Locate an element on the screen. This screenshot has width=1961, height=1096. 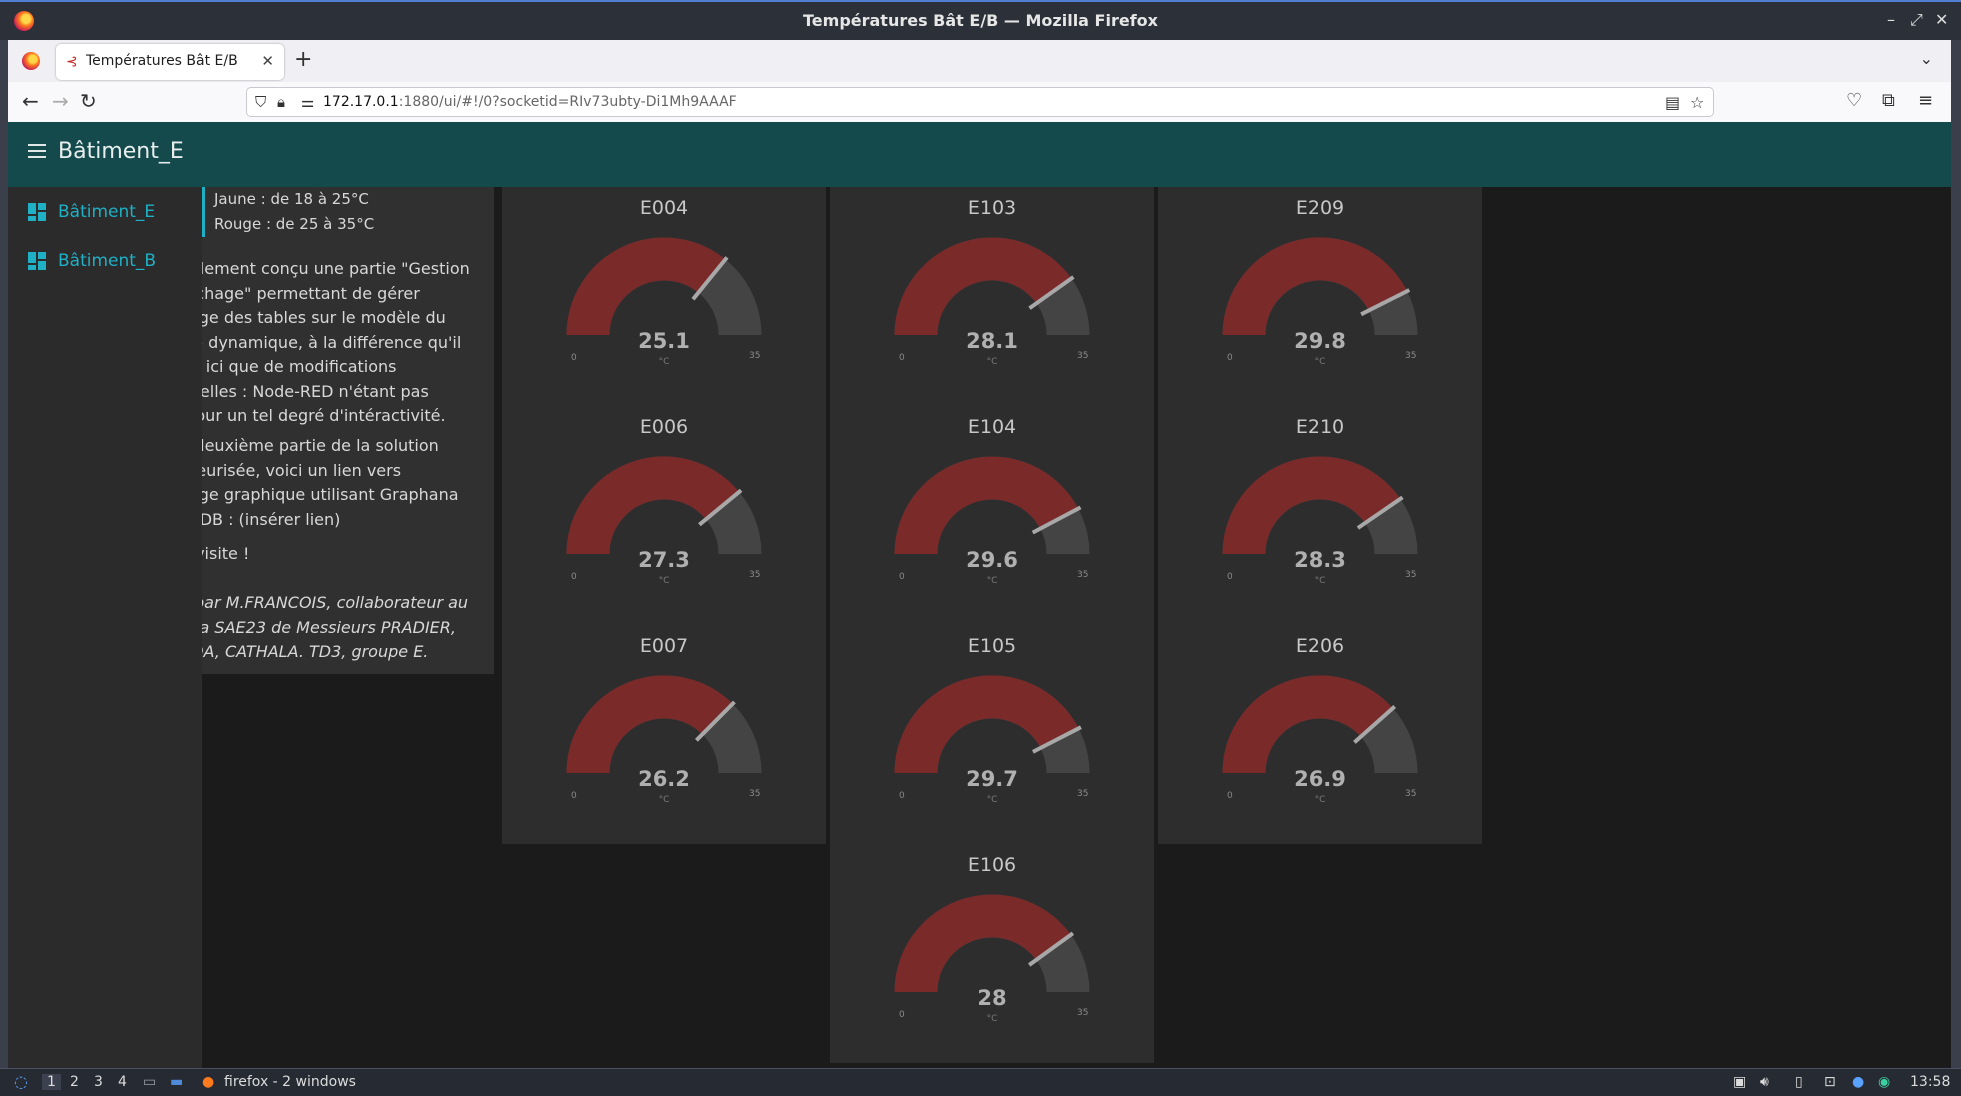
gauge-e210: E210 28.3 °C 0 35 is located at coordinates (1320, 515).